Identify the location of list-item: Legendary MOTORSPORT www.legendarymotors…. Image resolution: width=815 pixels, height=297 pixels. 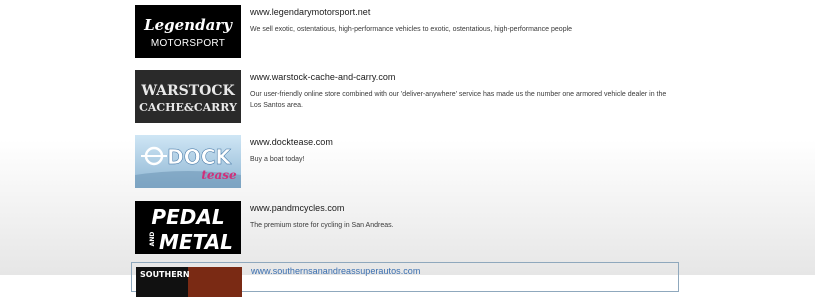
(407, 32).